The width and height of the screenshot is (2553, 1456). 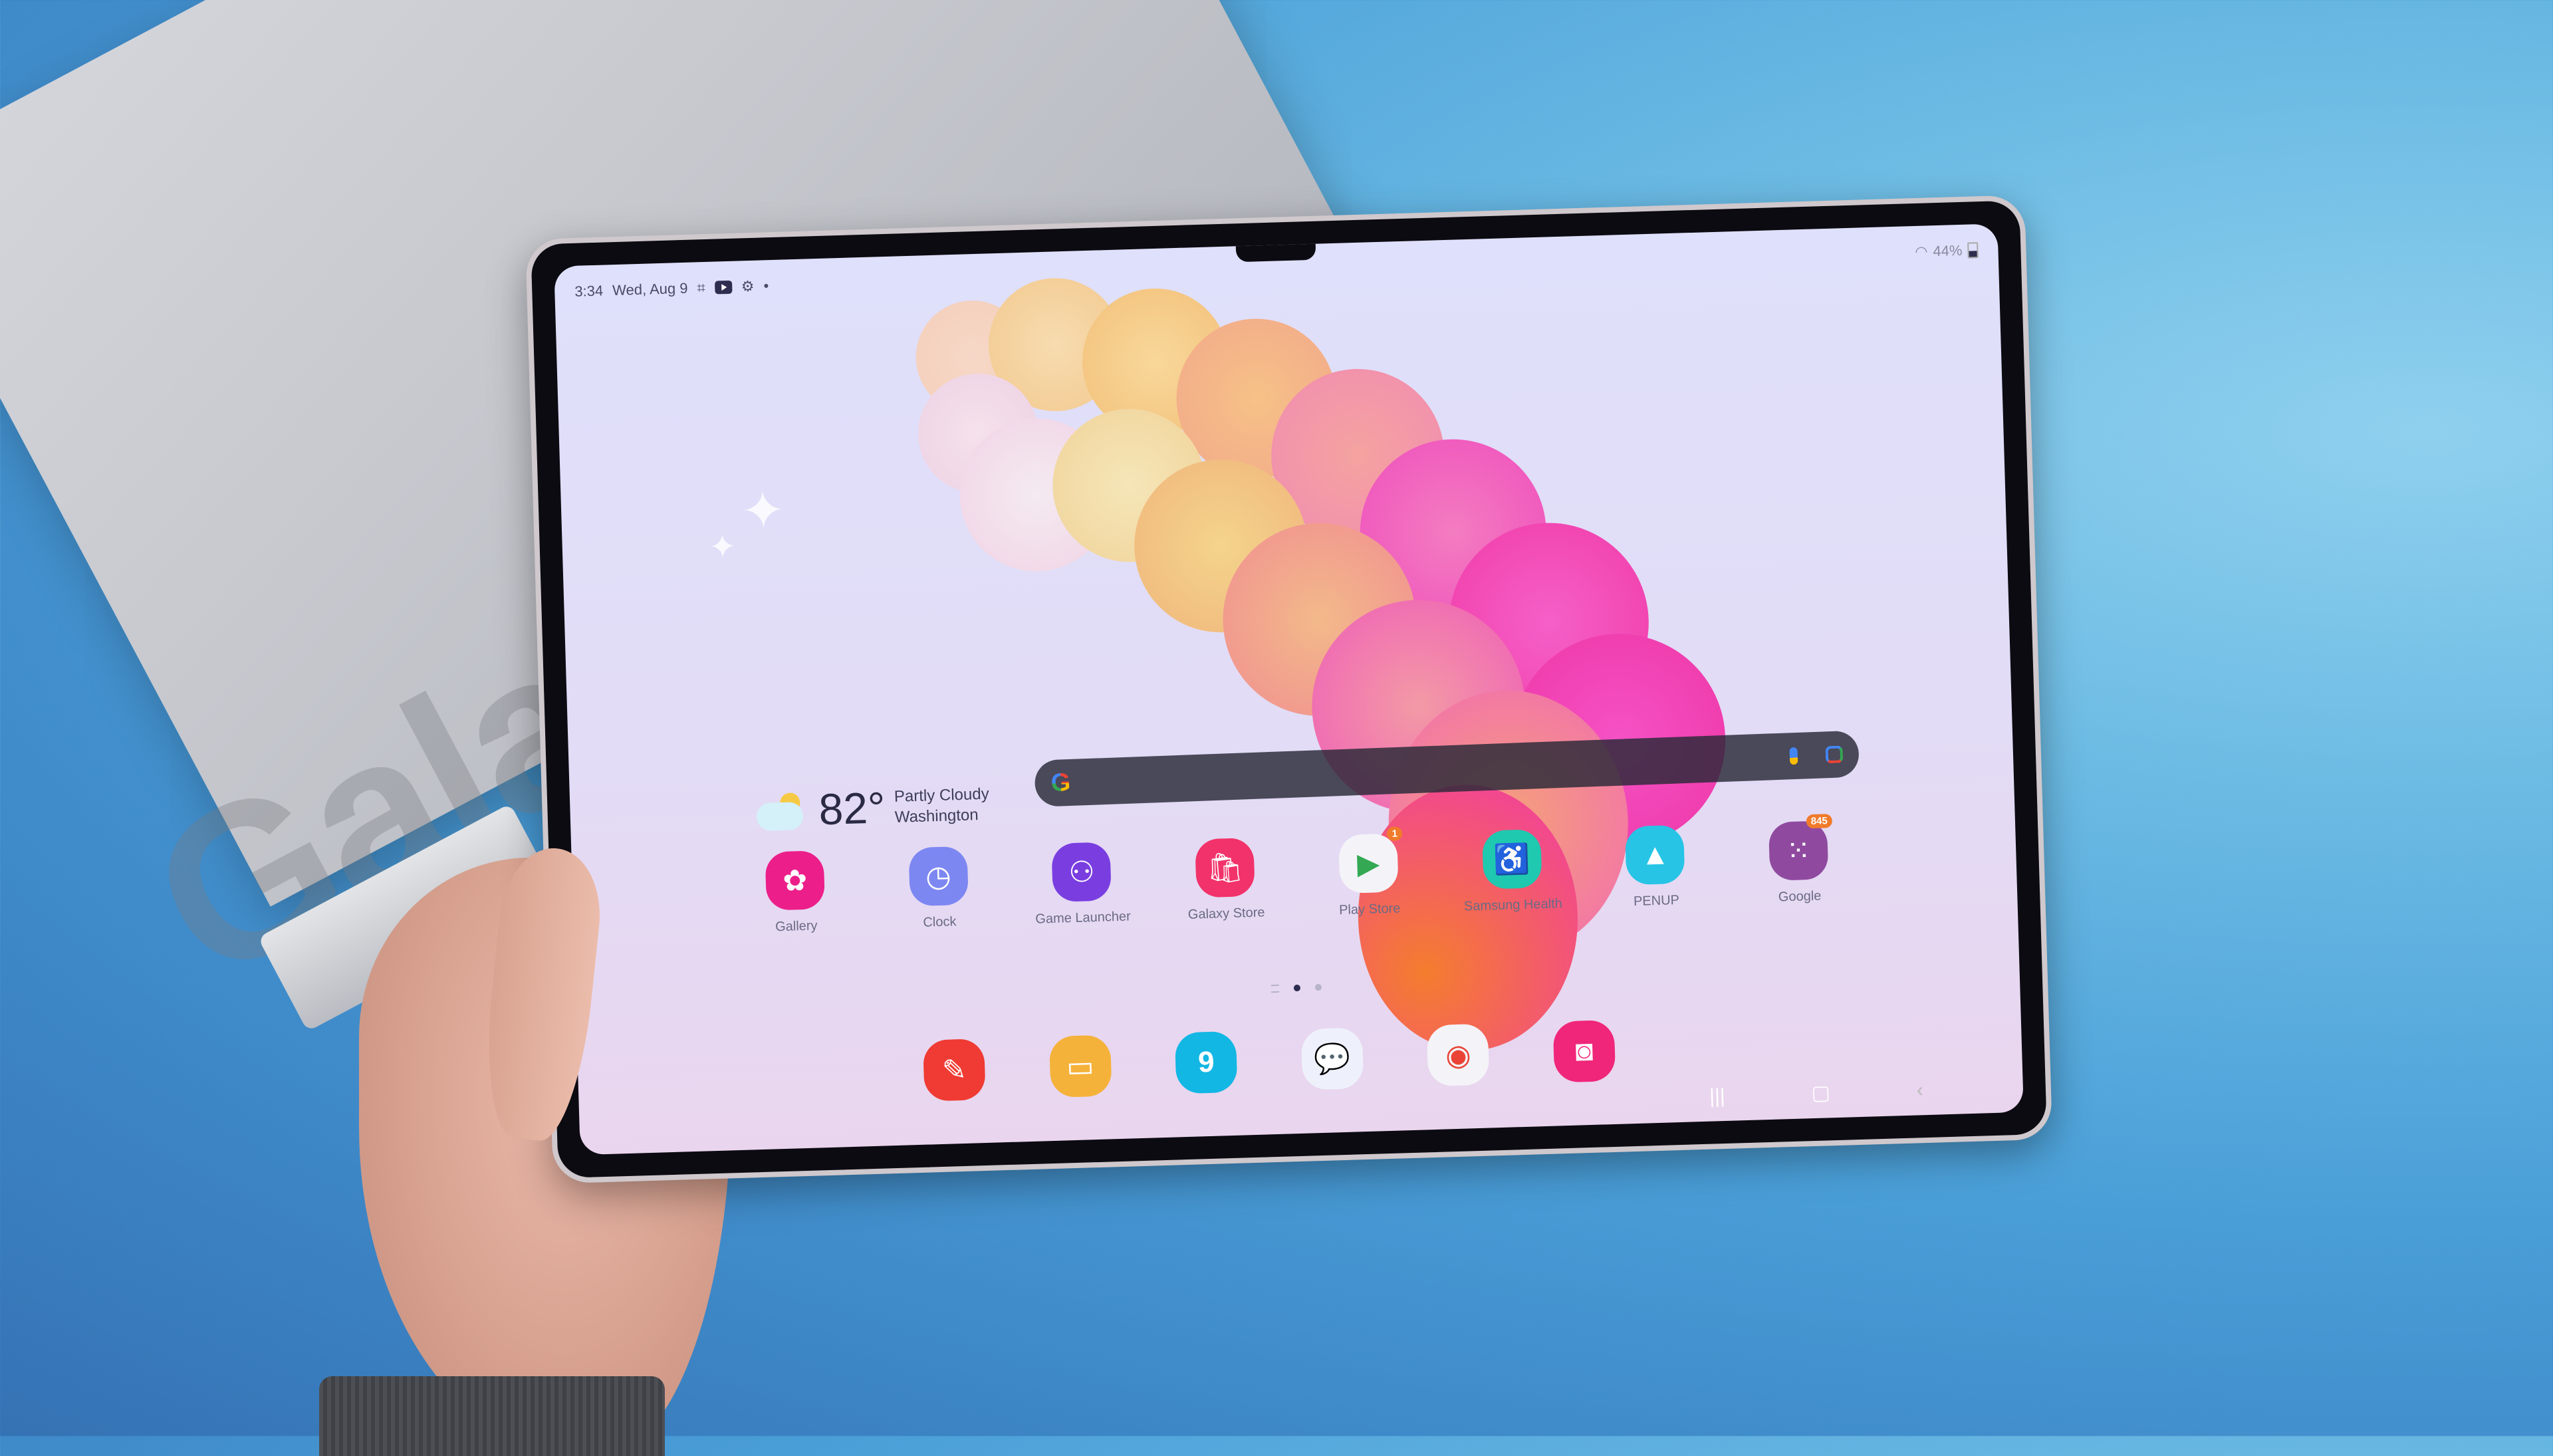 I want to click on camera-notch, so click(x=1275, y=252).